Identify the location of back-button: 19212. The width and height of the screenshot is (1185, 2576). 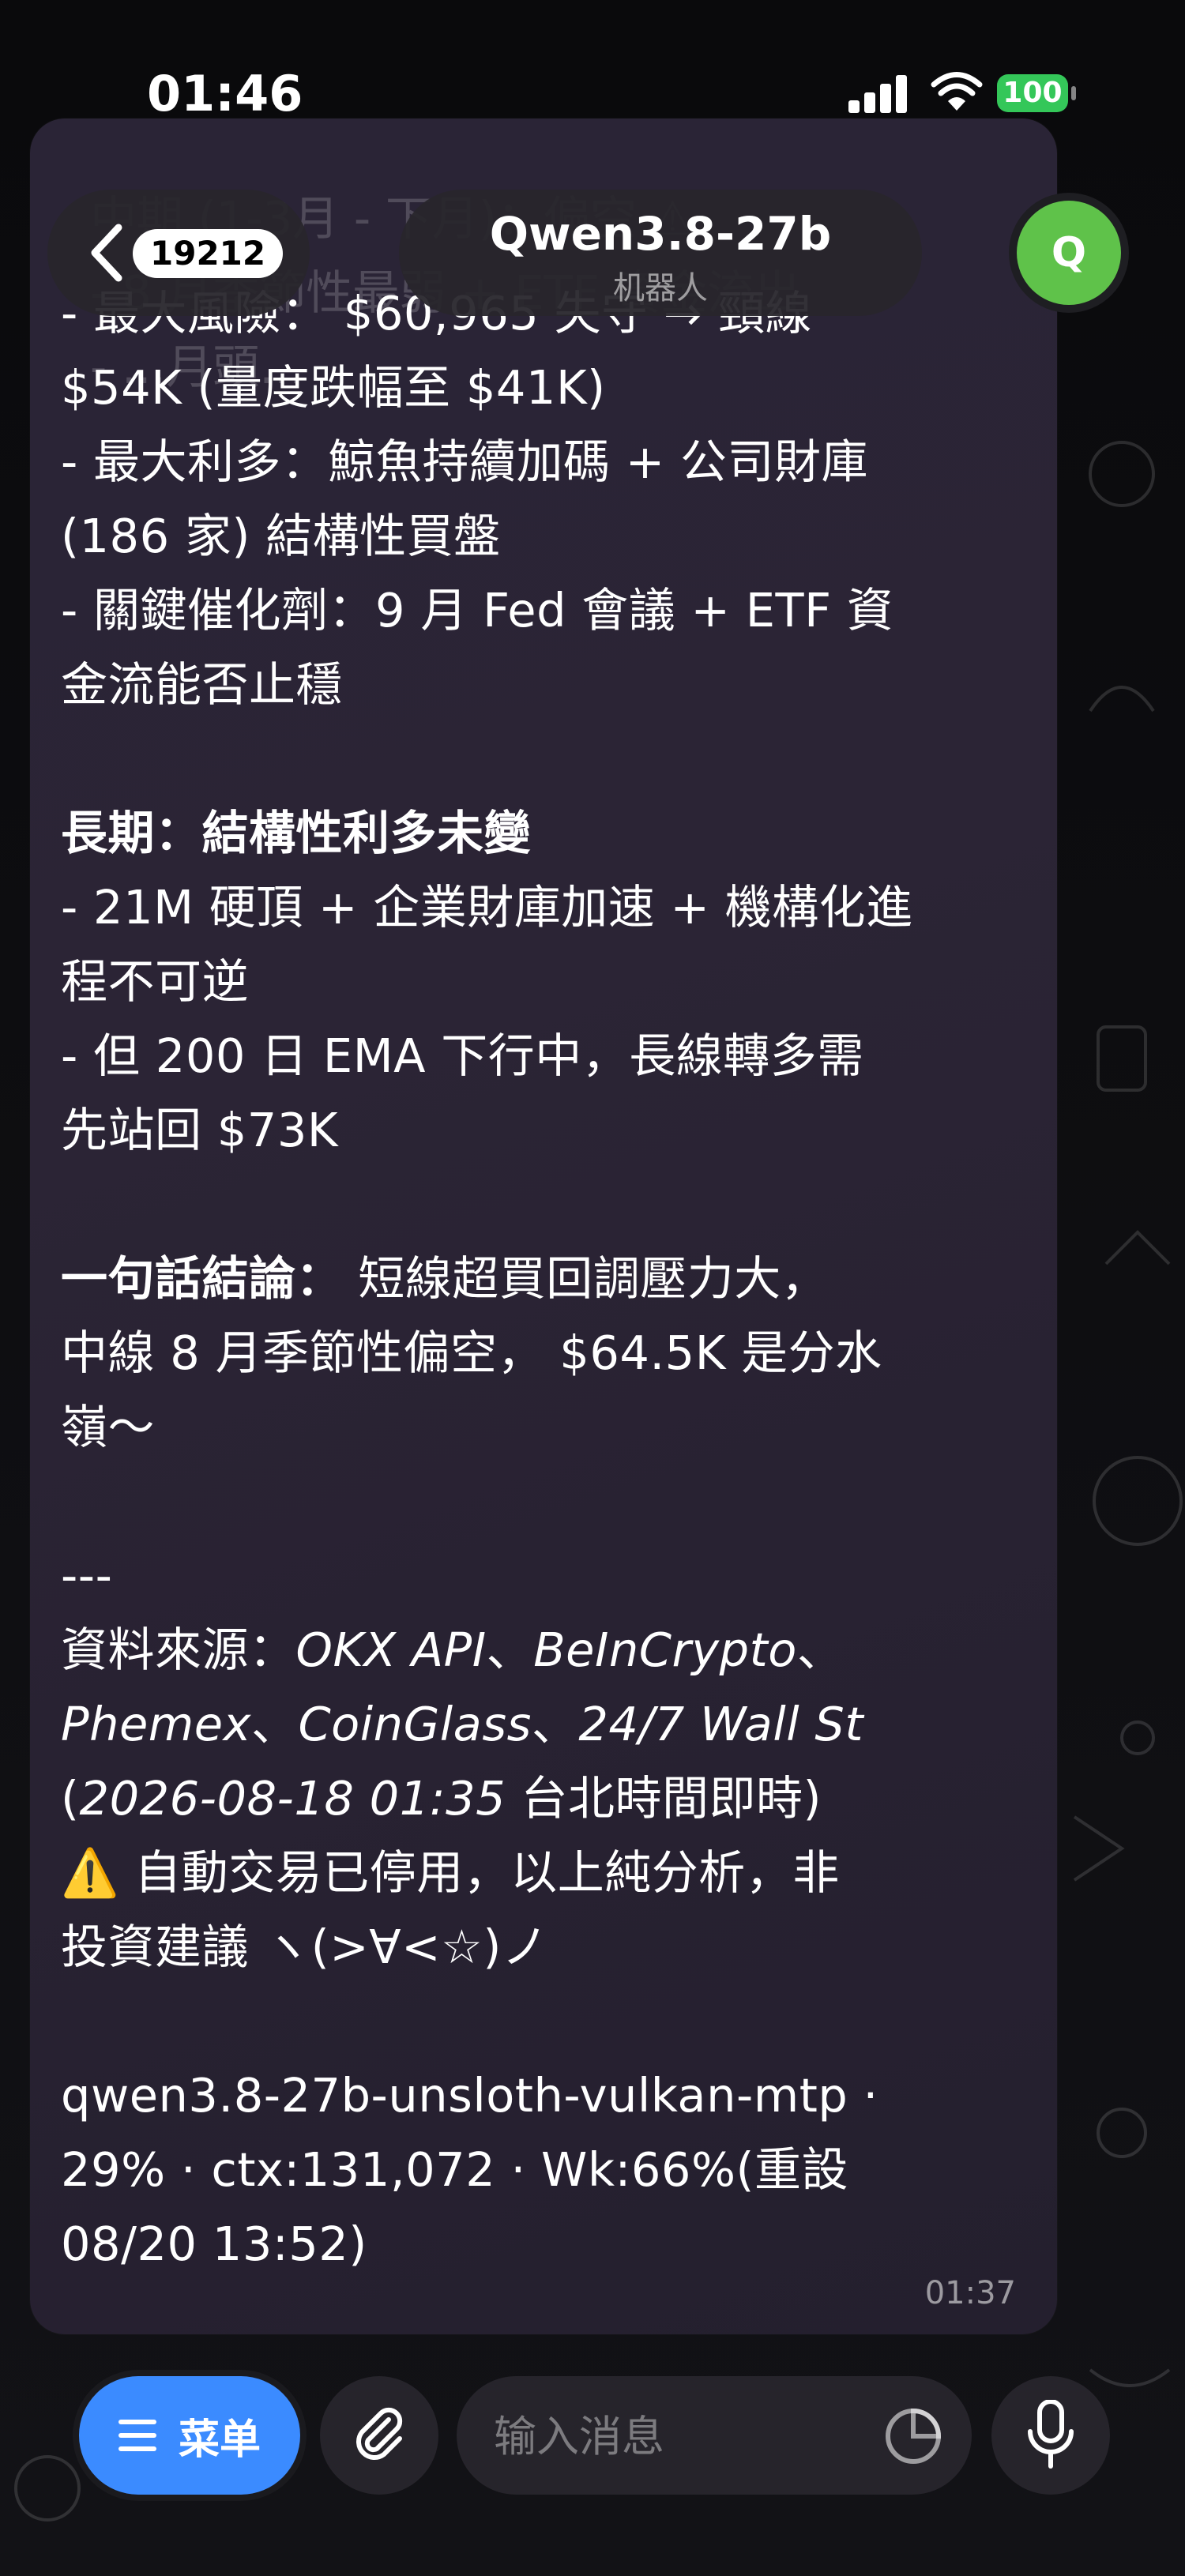
(178, 253).